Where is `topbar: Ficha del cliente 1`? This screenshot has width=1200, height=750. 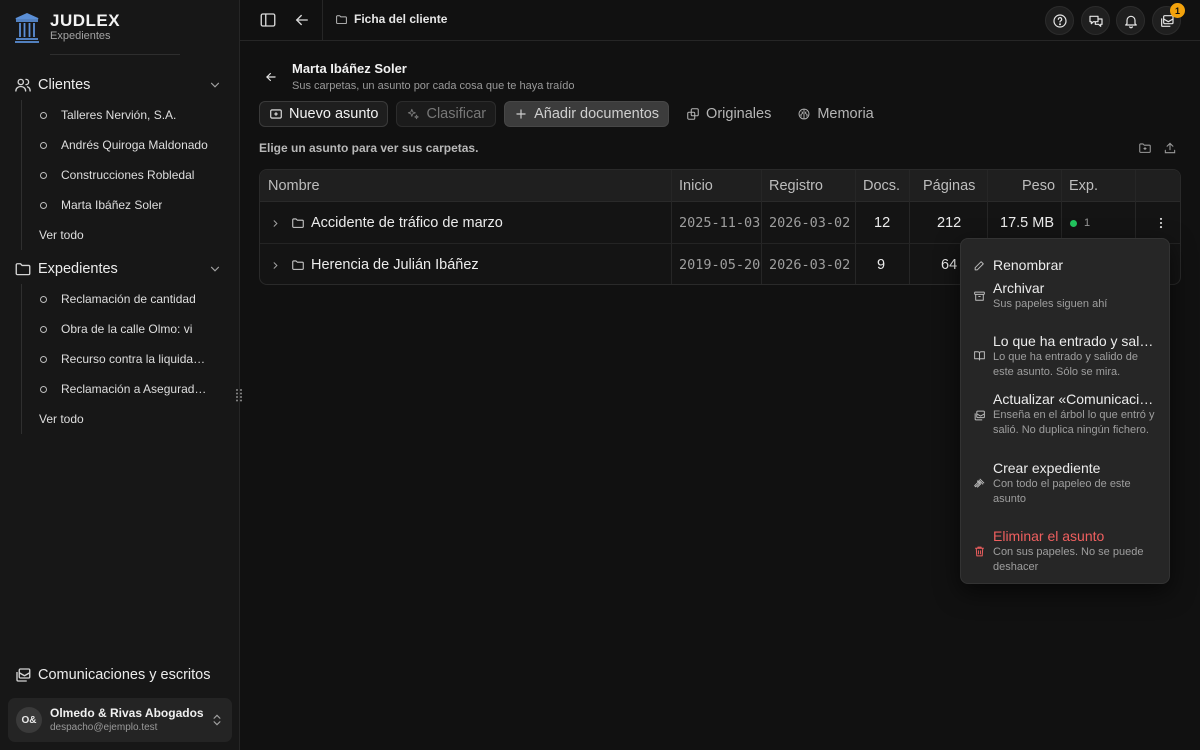 topbar: Ficha del cliente 1 is located at coordinates (720, 20).